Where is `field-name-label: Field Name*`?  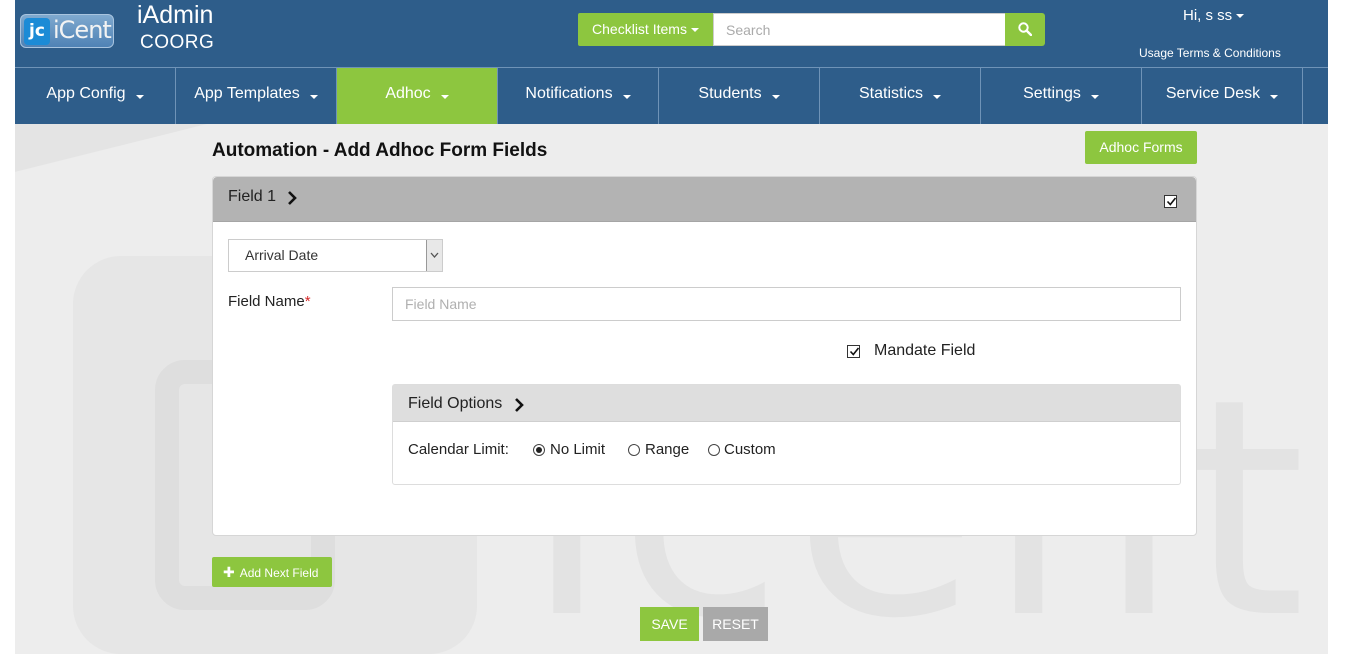 field-name-label: Field Name* is located at coordinates (269, 301).